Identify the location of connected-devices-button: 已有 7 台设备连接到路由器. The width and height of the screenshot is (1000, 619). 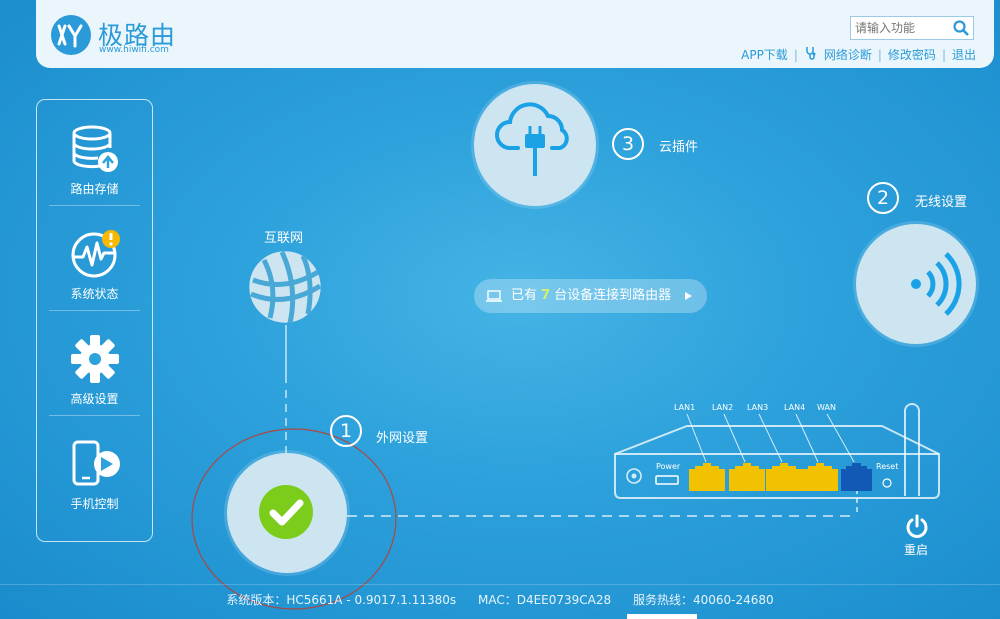
(590, 296).